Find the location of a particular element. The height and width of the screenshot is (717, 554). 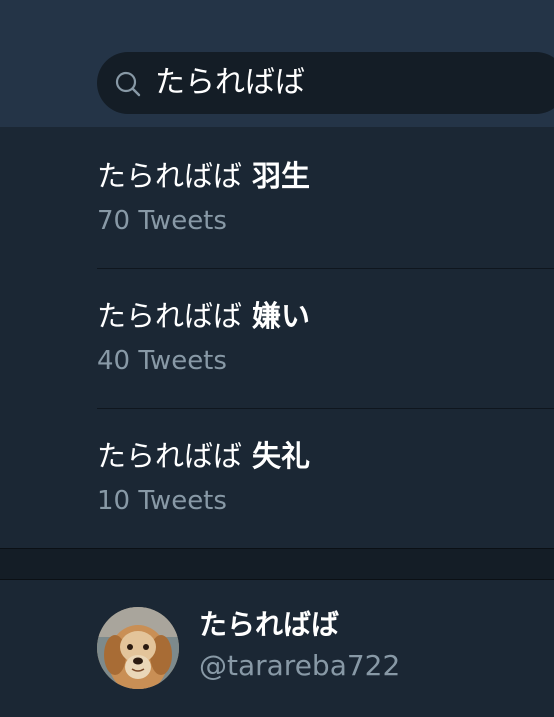

dog-avatar-image is located at coordinates (138, 648).